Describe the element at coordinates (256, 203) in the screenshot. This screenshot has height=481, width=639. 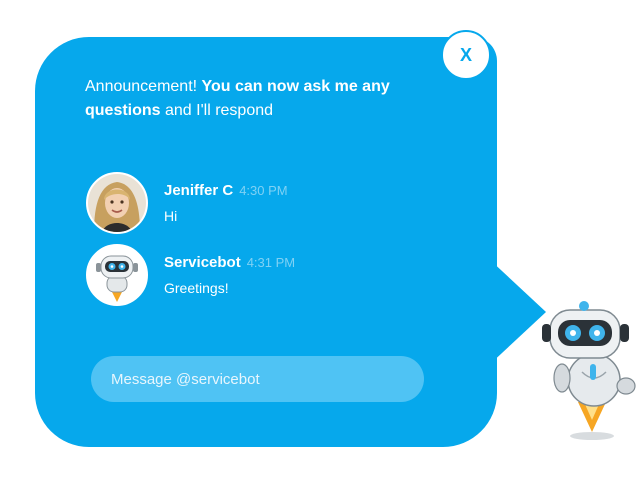
I see `message-item: Jeniffer C 4:30 PM Hi` at that location.